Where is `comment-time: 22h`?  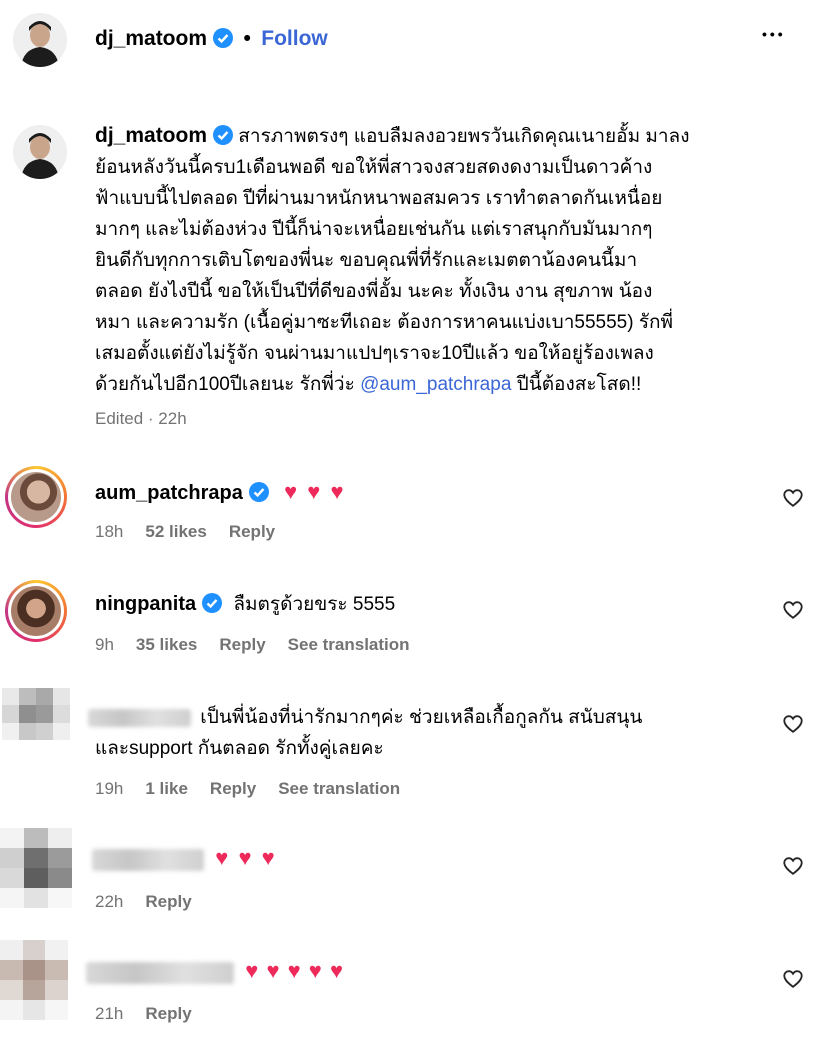 comment-time: 22h is located at coordinates (109, 901).